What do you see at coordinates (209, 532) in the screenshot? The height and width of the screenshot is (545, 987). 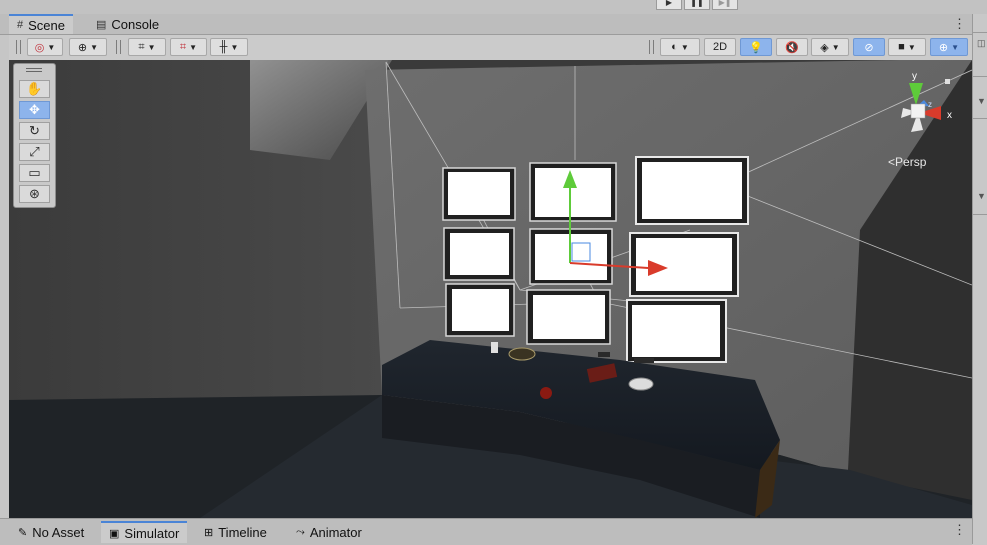 I see `timeline-icon: ⊞` at bounding box center [209, 532].